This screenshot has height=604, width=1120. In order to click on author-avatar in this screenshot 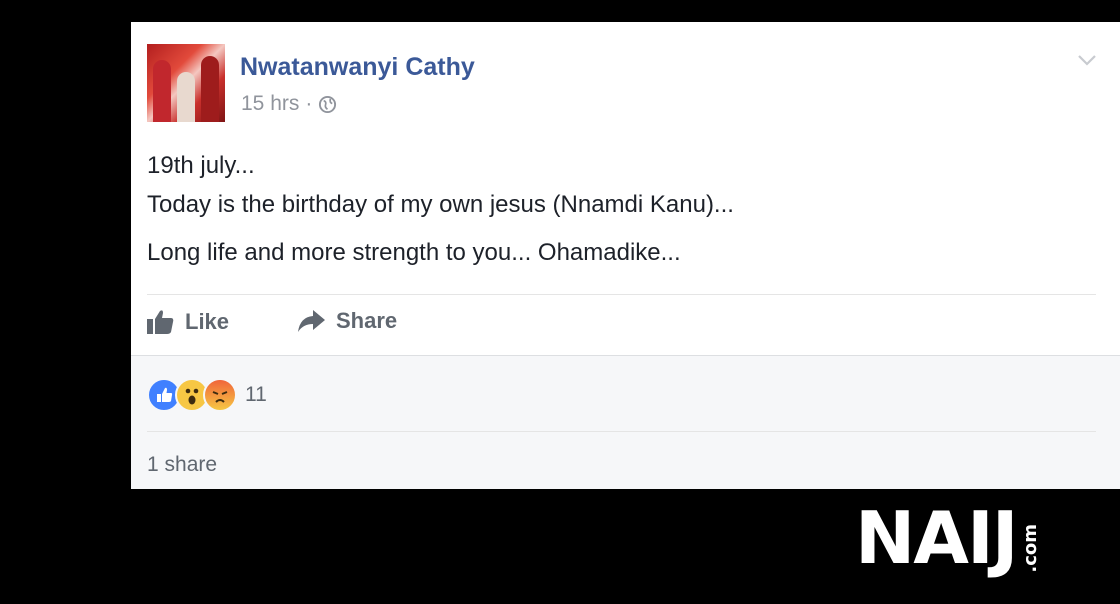, I will do `click(186, 83)`.